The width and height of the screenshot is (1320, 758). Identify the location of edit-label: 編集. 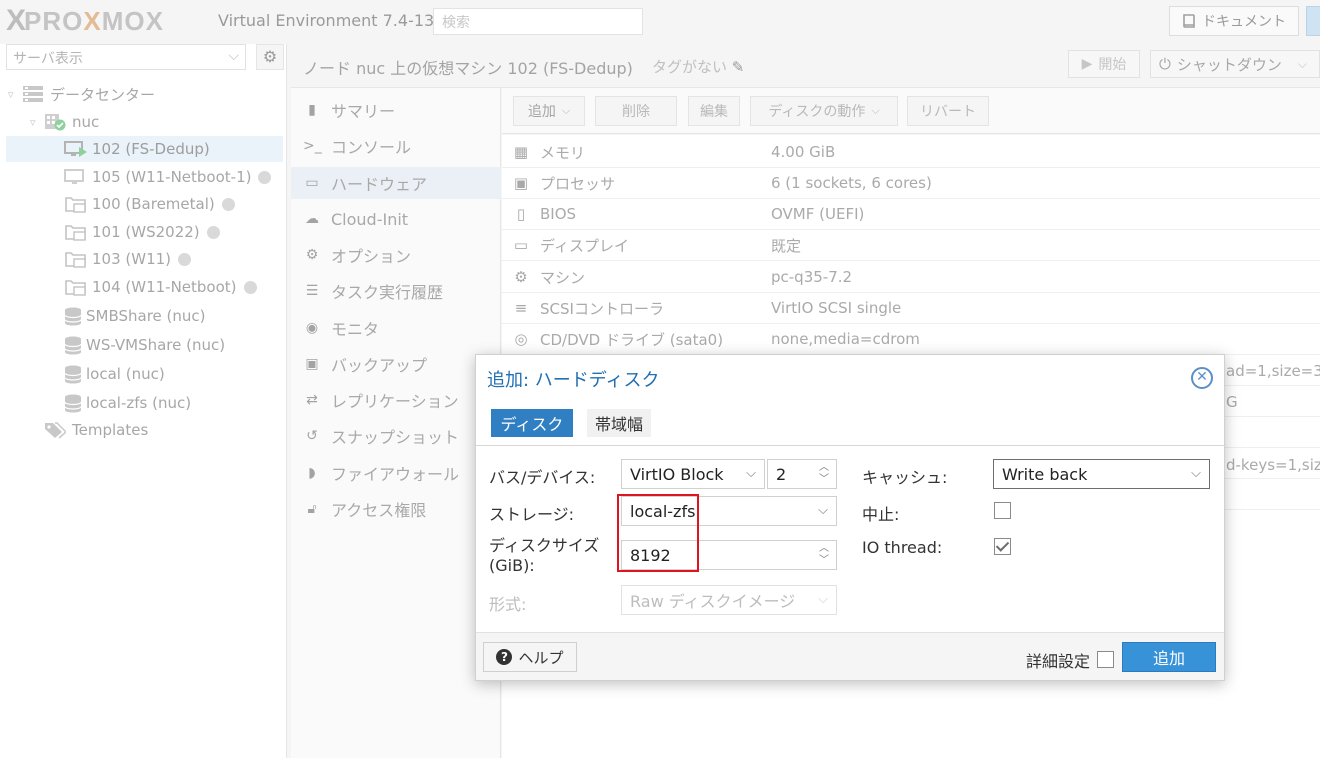
(714, 112).